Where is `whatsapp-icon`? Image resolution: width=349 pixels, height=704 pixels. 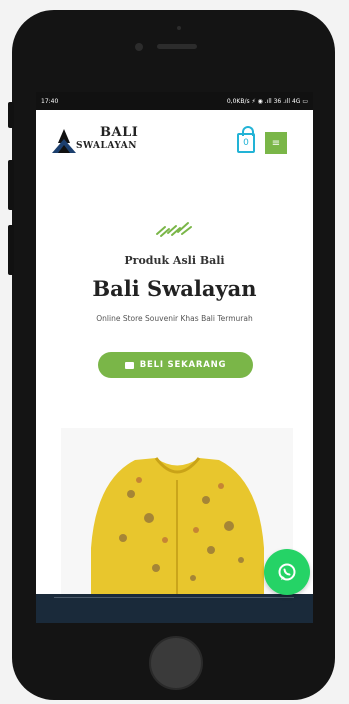 whatsapp-icon is located at coordinates (287, 572).